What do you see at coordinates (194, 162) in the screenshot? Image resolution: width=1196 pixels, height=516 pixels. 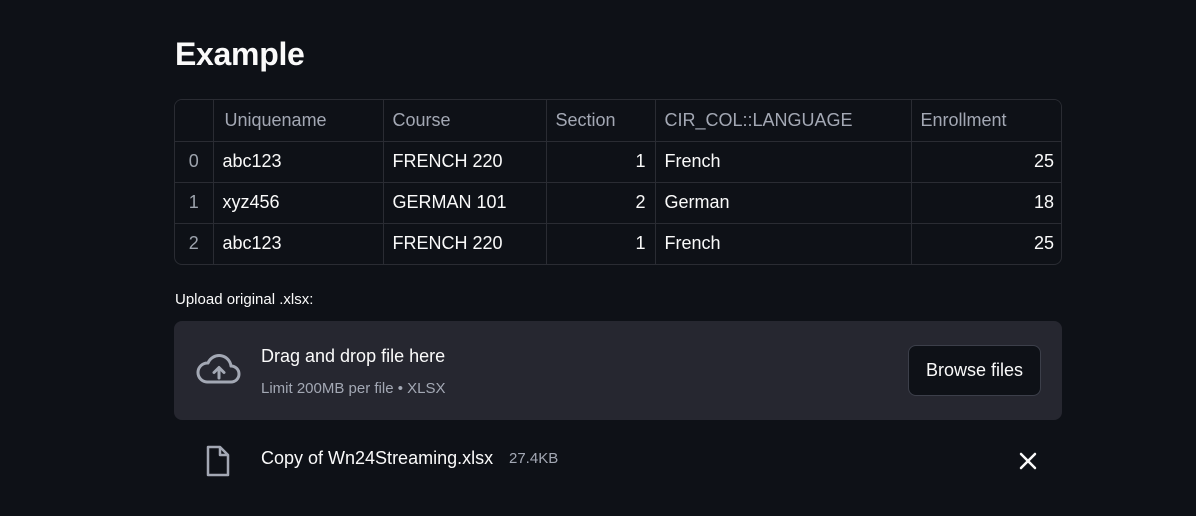 I see `row-index: 0` at bounding box center [194, 162].